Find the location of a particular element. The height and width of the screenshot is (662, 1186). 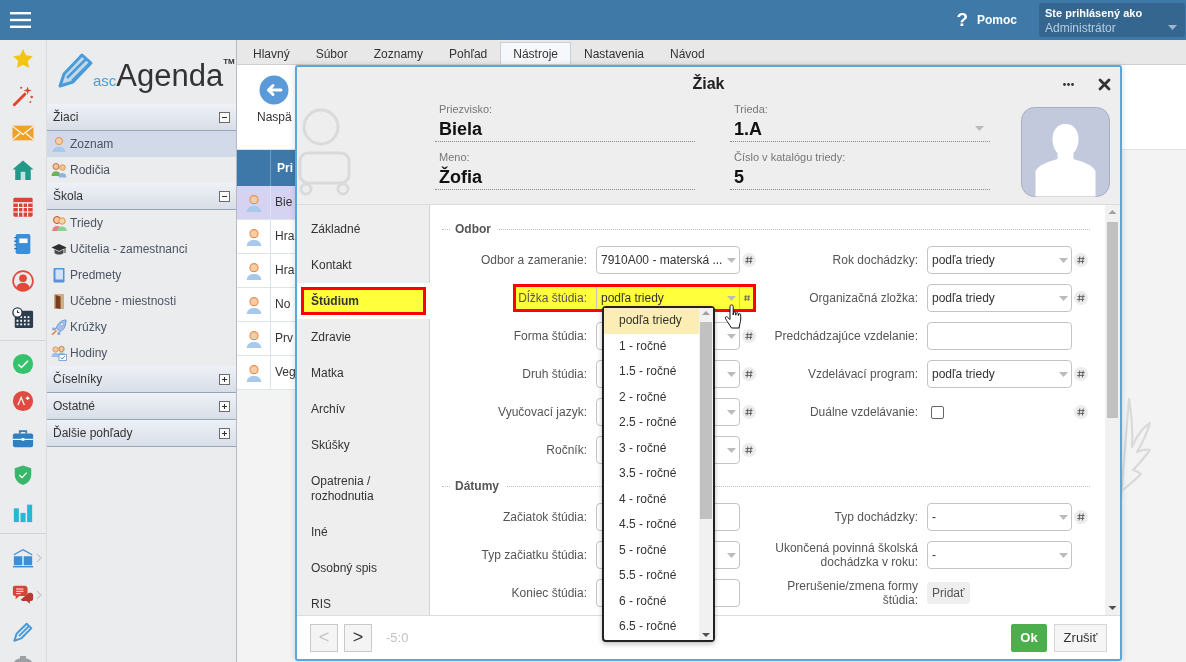

check-circle-icon is located at coordinates (23, 363).